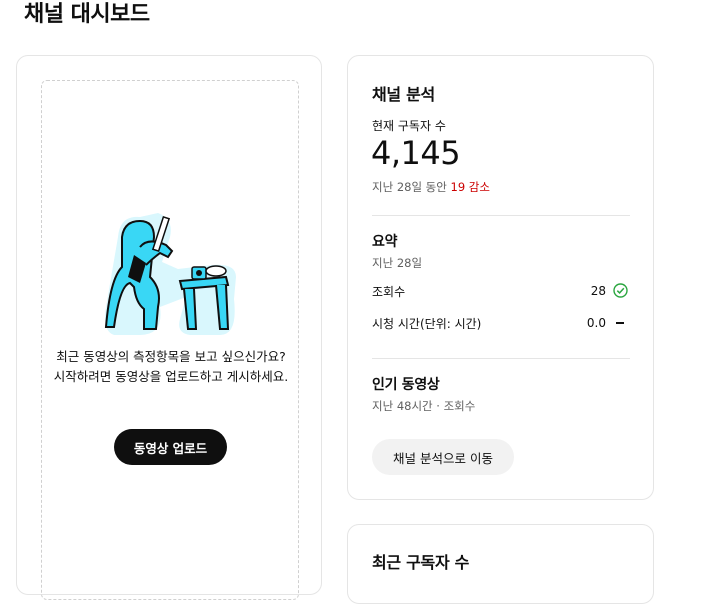 The width and height of the screenshot is (725, 604). What do you see at coordinates (427, 324) in the screenshot?
I see `watch-time-label: 시청 시간(단위: 시간)` at bounding box center [427, 324].